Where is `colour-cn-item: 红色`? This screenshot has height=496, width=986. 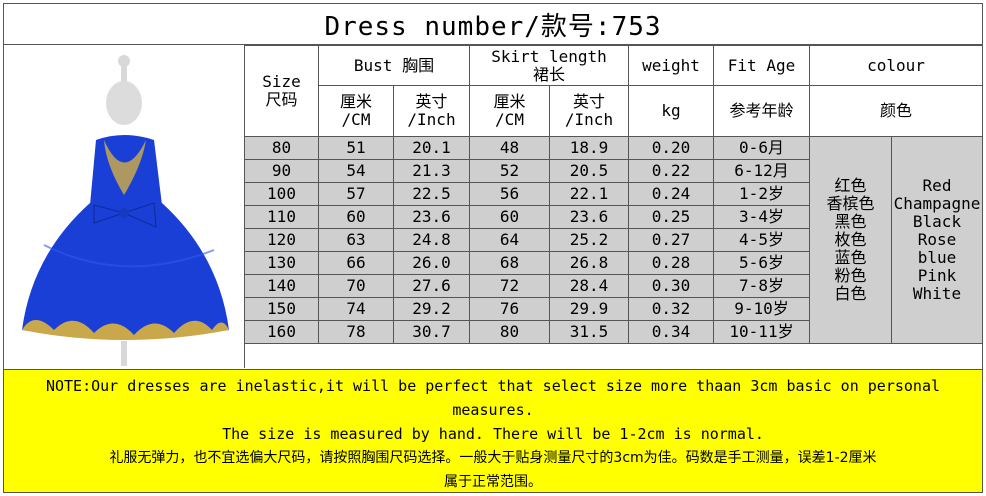 colour-cn-item: 红色 is located at coordinates (850, 185).